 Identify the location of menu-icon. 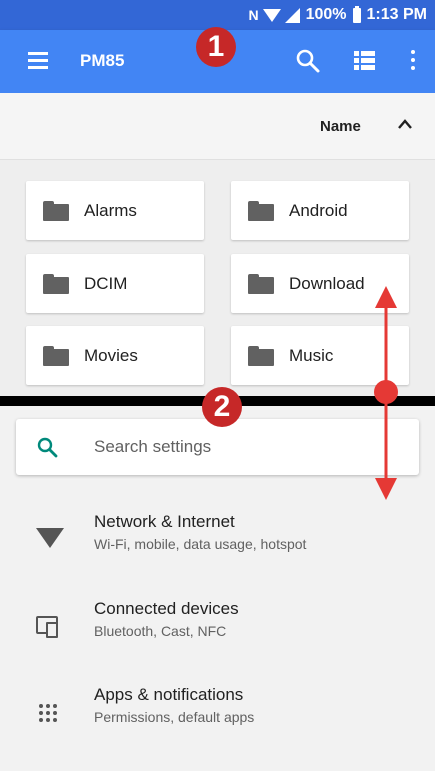
(38, 61).